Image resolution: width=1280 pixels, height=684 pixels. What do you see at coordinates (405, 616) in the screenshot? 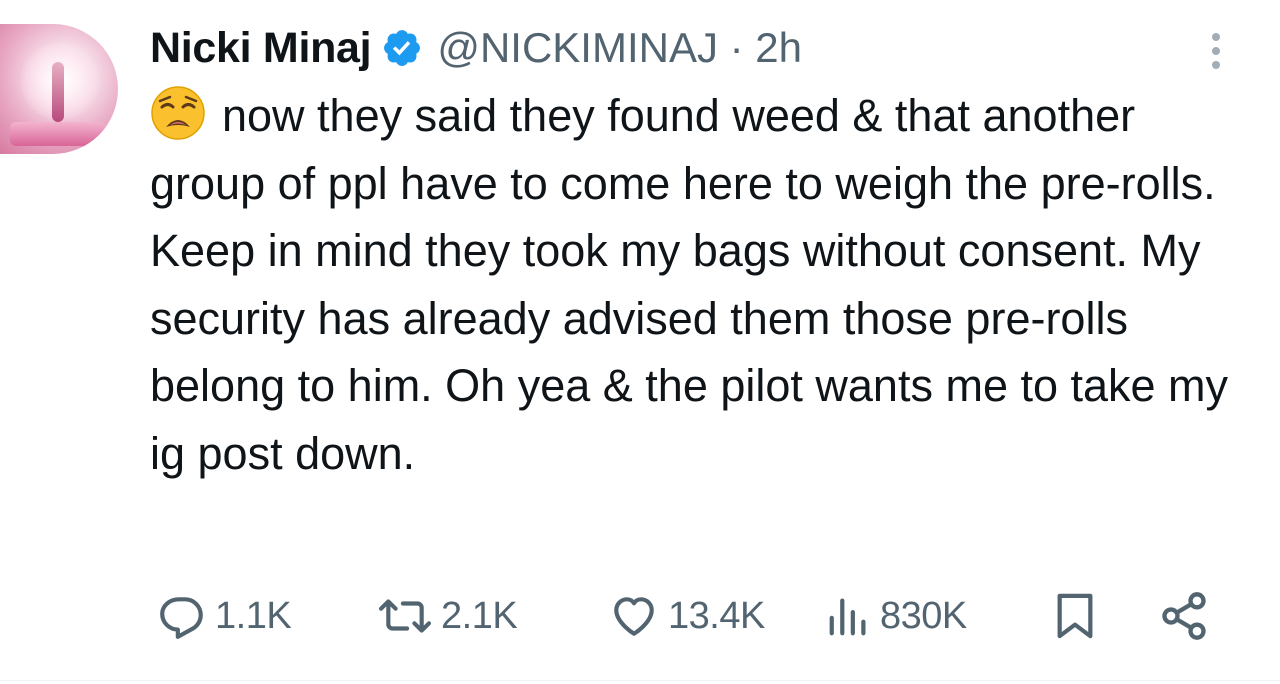
I see `repost-icon` at bounding box center [405, 616].